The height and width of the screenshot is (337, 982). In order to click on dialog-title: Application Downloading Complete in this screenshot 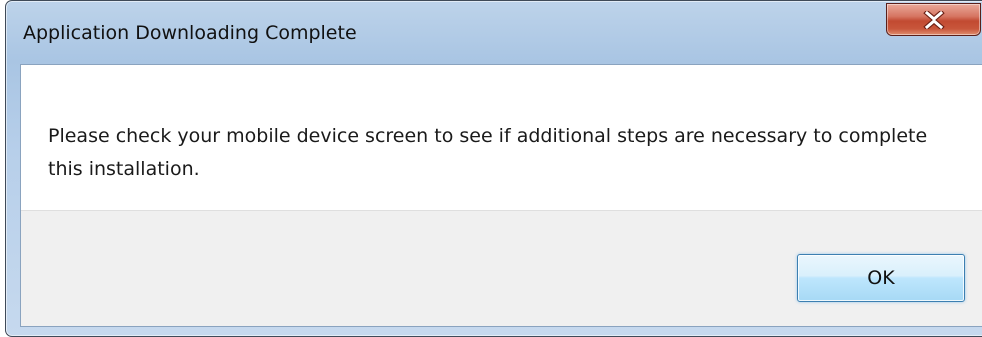, I will do `click(190, 33)`.